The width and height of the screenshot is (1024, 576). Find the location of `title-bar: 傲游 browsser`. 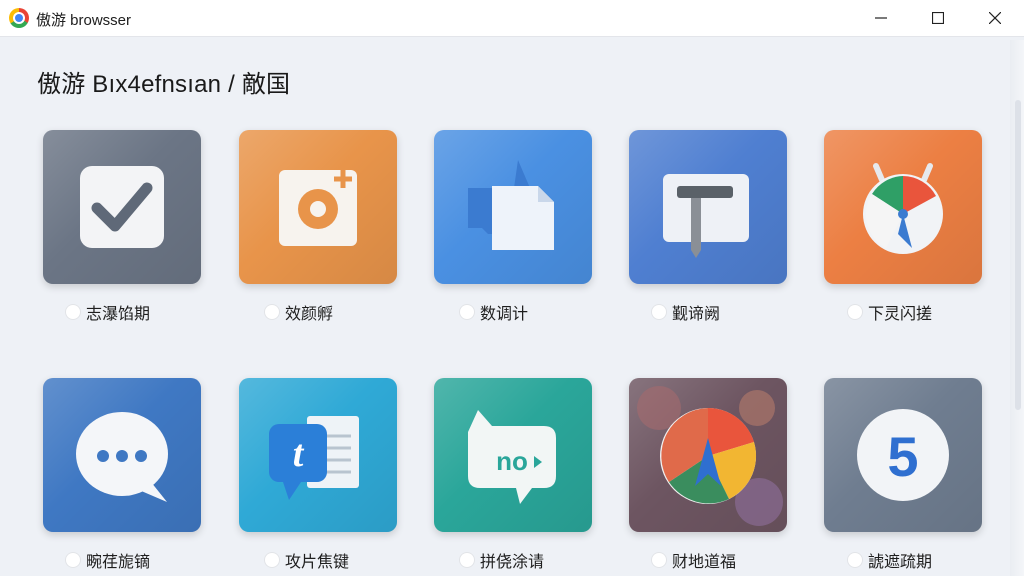

title-bar: 傲游 browsser is located at coordinates (512, 18).